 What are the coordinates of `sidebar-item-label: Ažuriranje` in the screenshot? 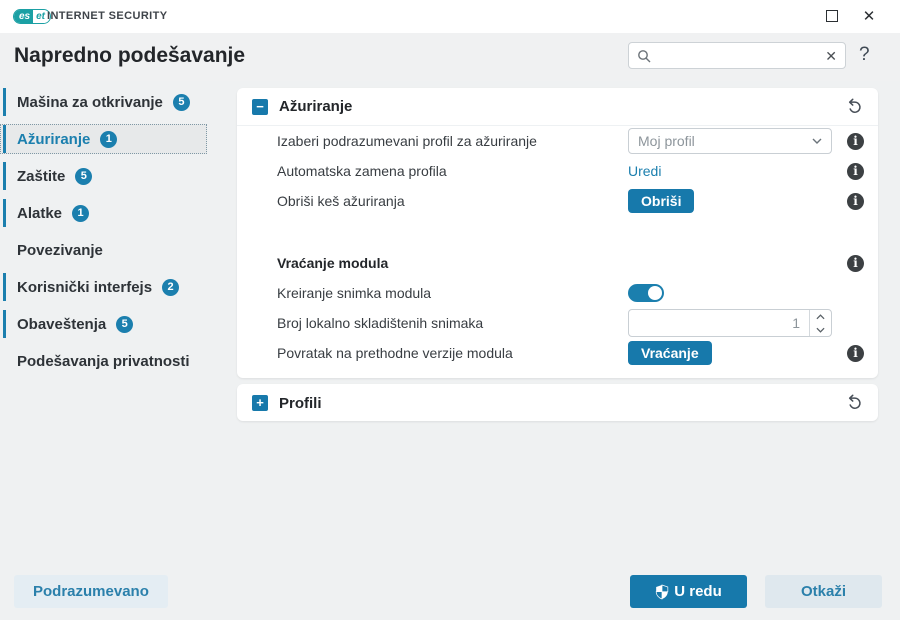 It's located at (54, 139).